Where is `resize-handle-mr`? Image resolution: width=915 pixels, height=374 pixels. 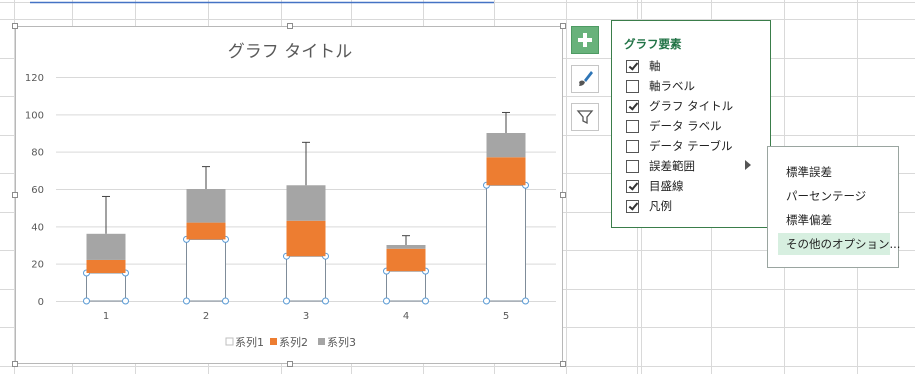 resize-handle-mr is located at coordinates (563, 195).